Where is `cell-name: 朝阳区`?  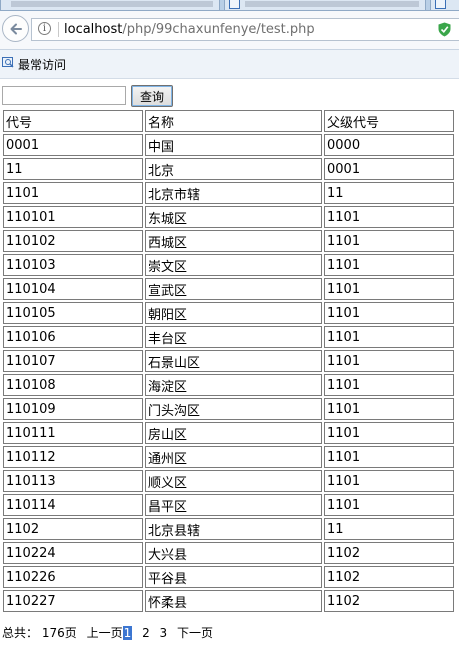 cell-name: 朝阳区 is located at coordinates (233, 313).